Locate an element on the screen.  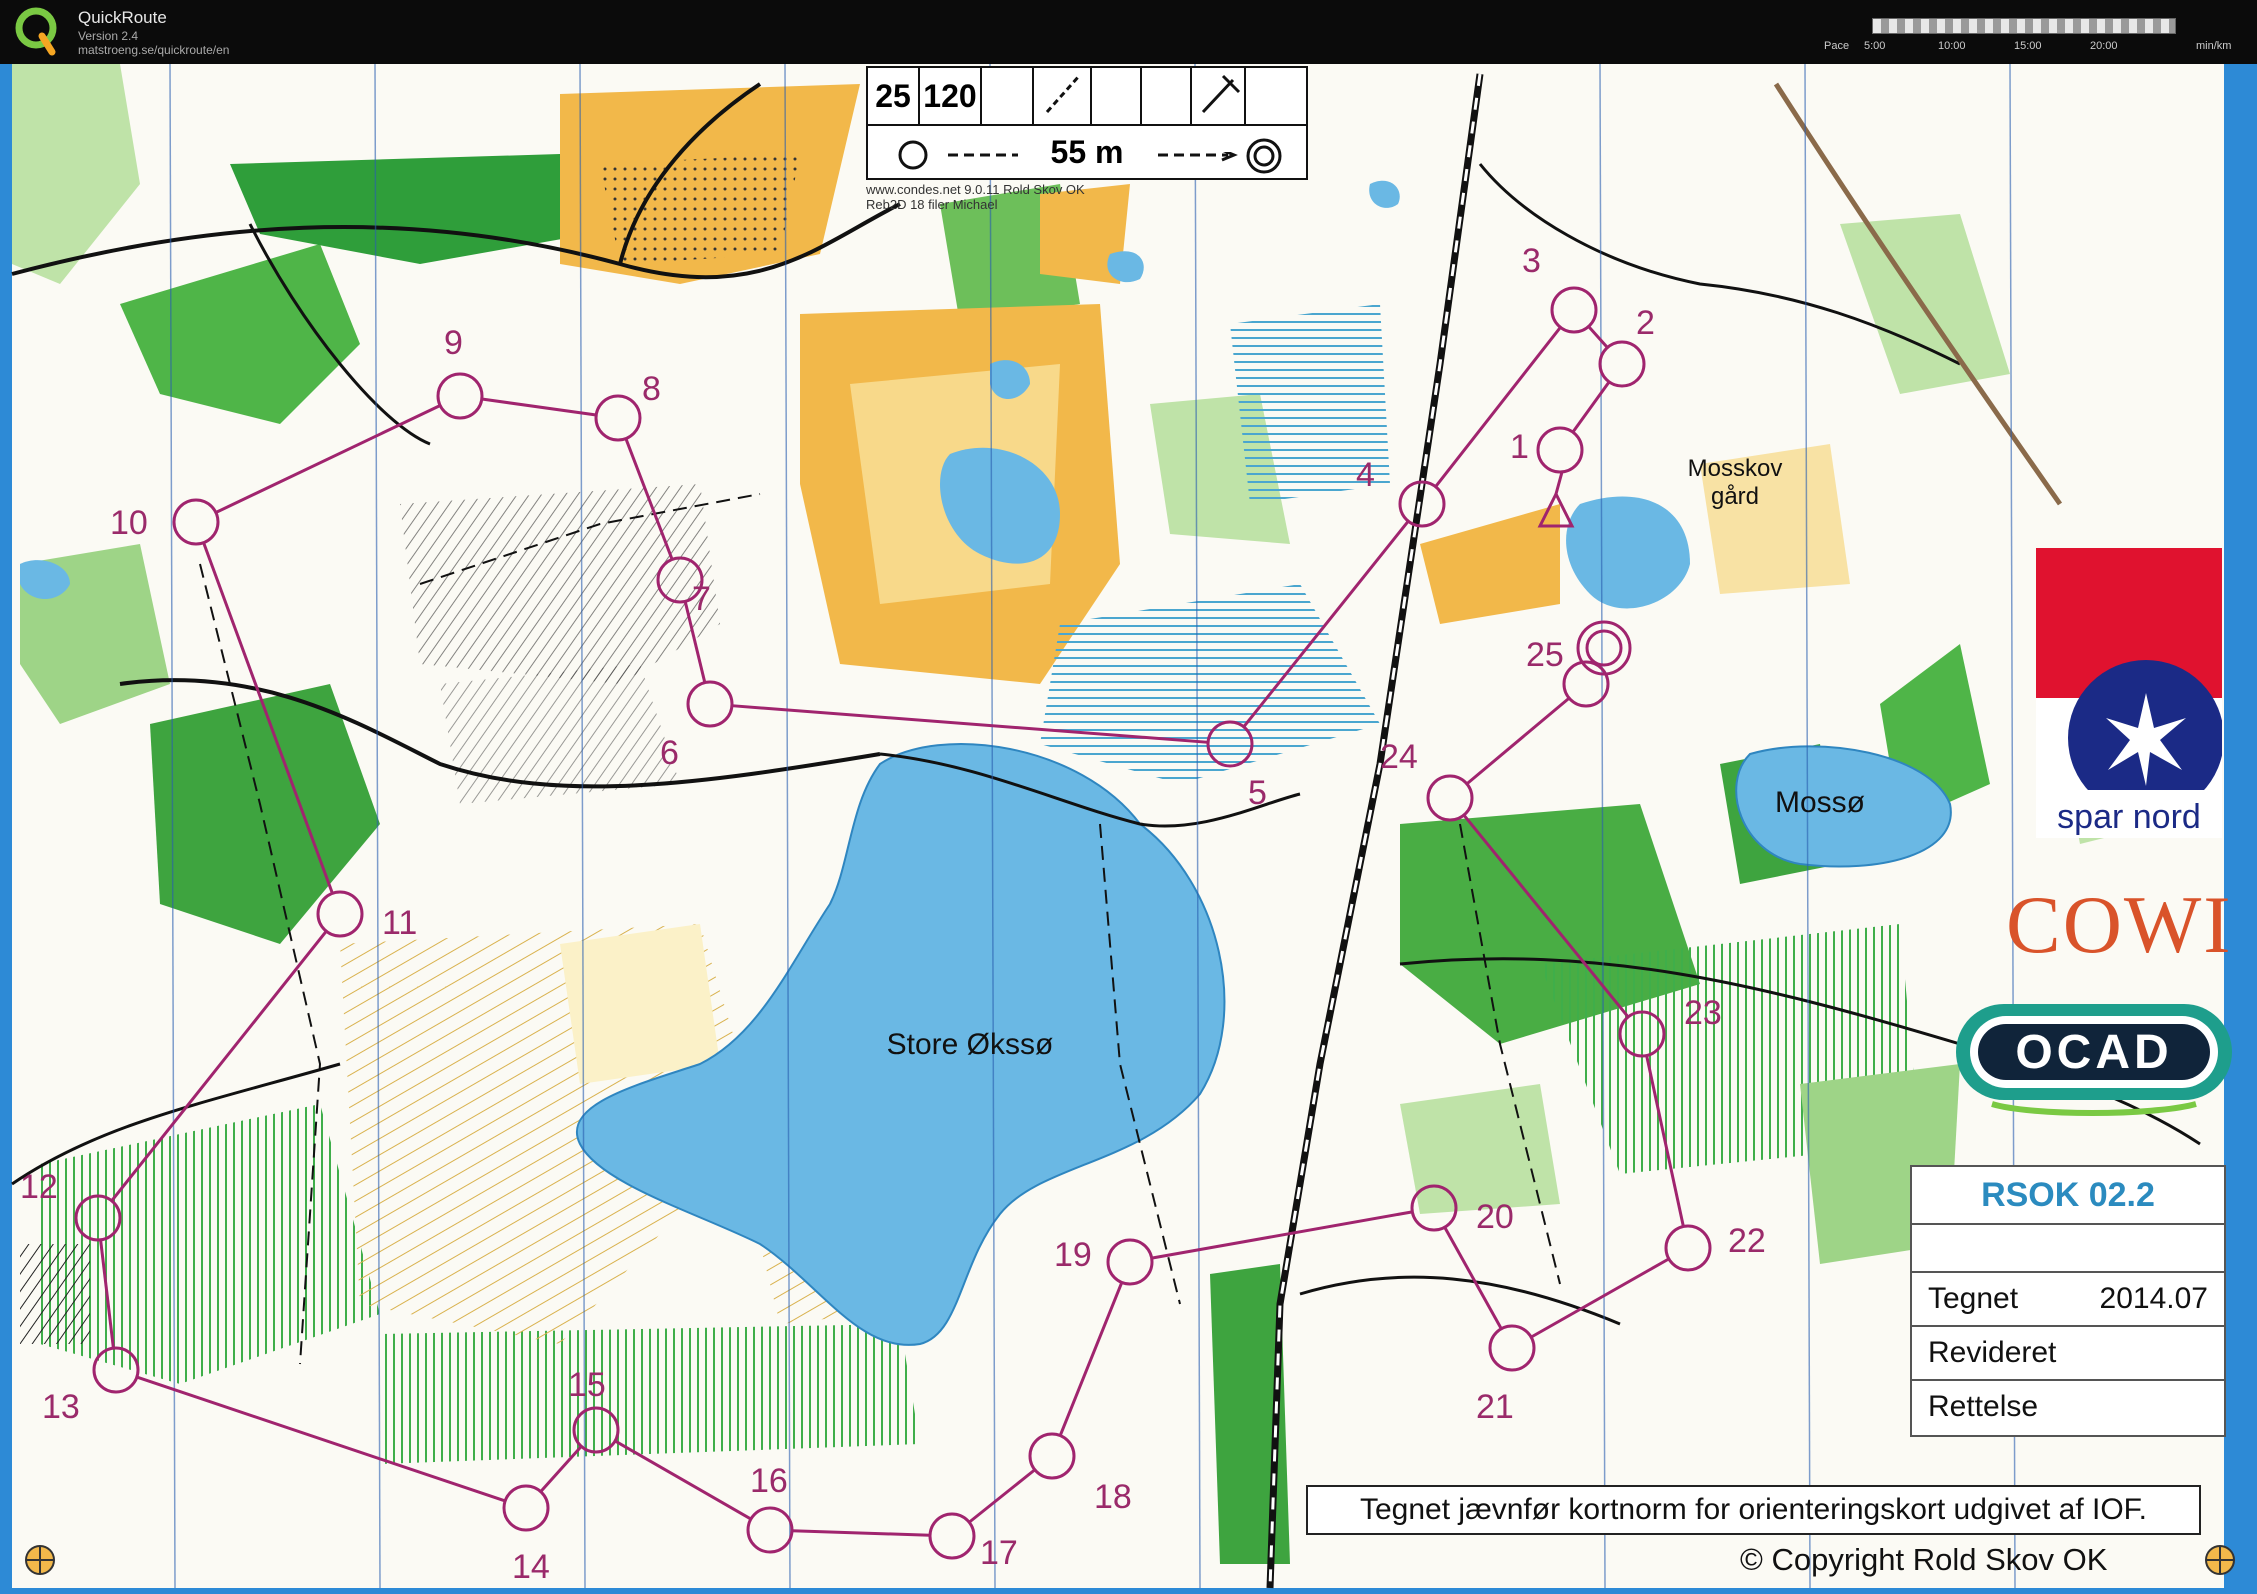
app-version: Version 2.4 is located at coordinates (108, 36).